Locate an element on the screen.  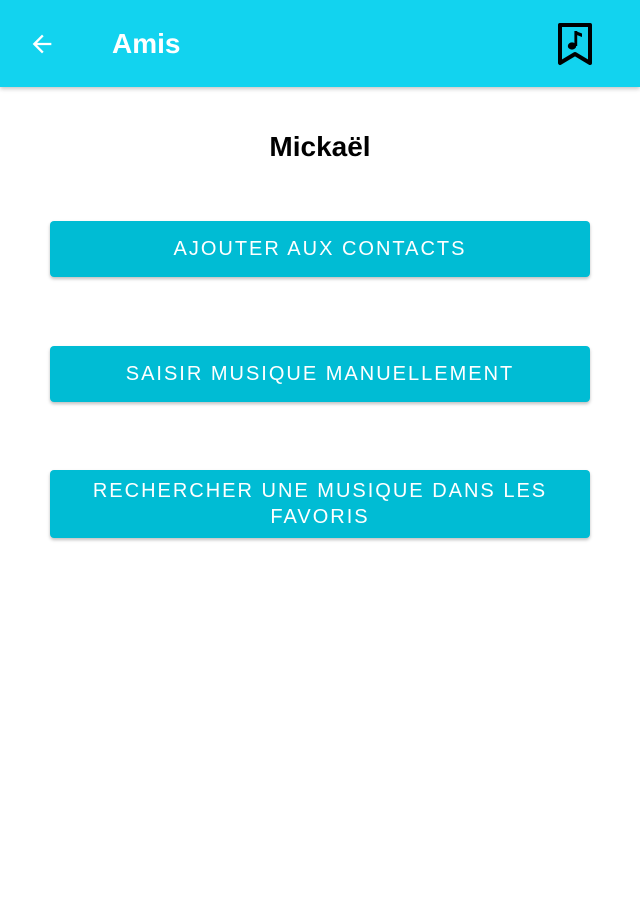
app-bar: Amis is located at coordinates (320, 43).